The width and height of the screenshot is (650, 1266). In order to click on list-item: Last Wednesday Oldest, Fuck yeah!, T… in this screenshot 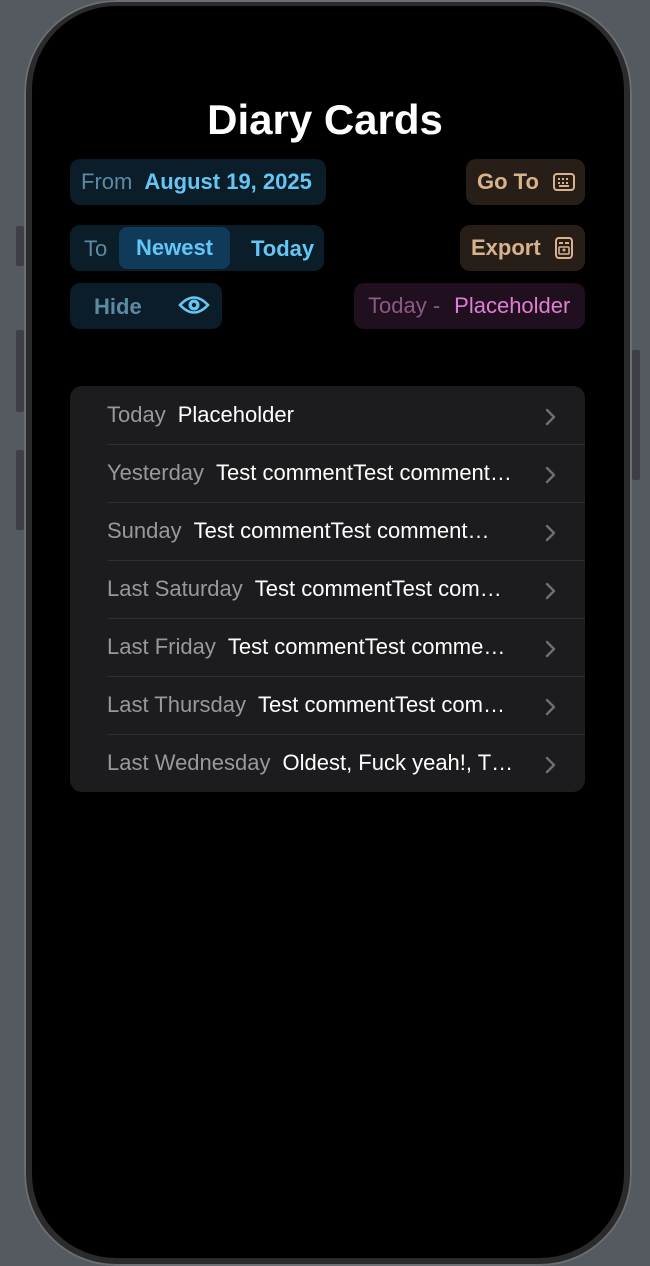, I will do `click(327, 763)`.